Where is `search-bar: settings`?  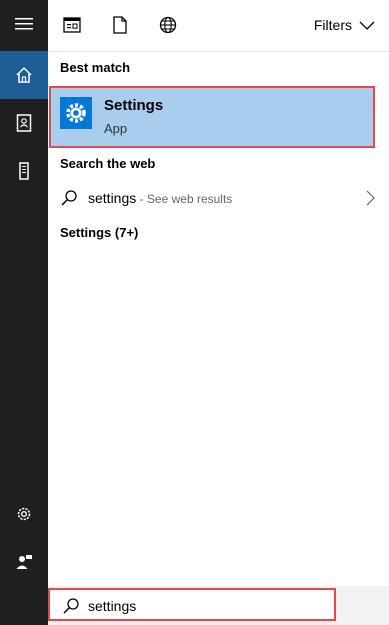 search-bar: settings is located at coordinates (218, 605).